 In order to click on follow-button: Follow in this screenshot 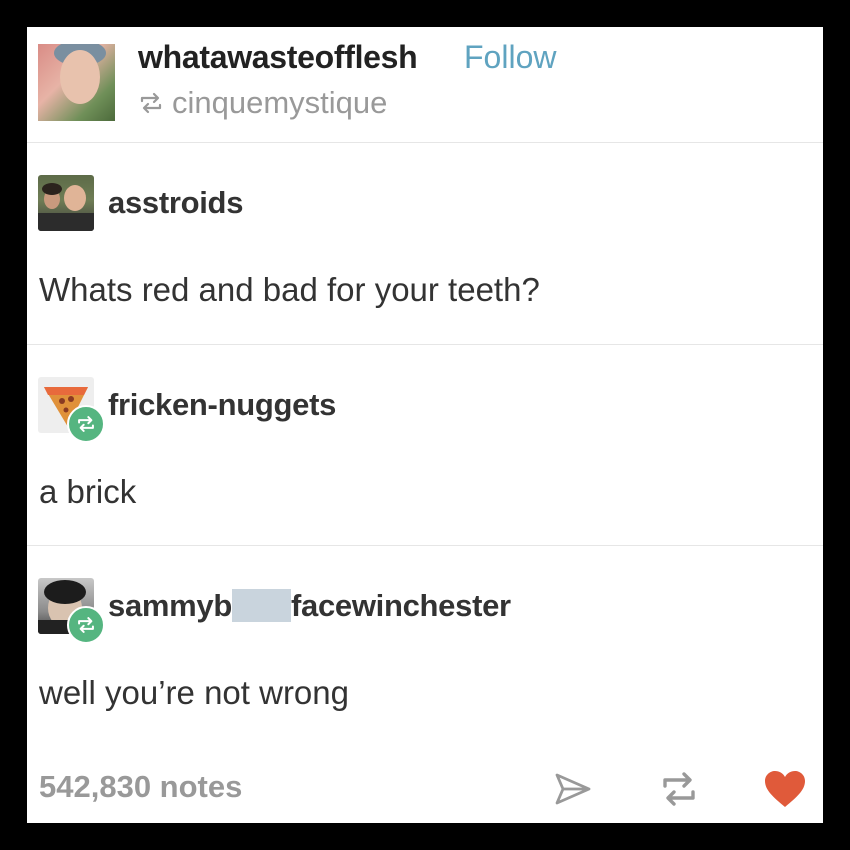, I will do `click(510, 57)`.